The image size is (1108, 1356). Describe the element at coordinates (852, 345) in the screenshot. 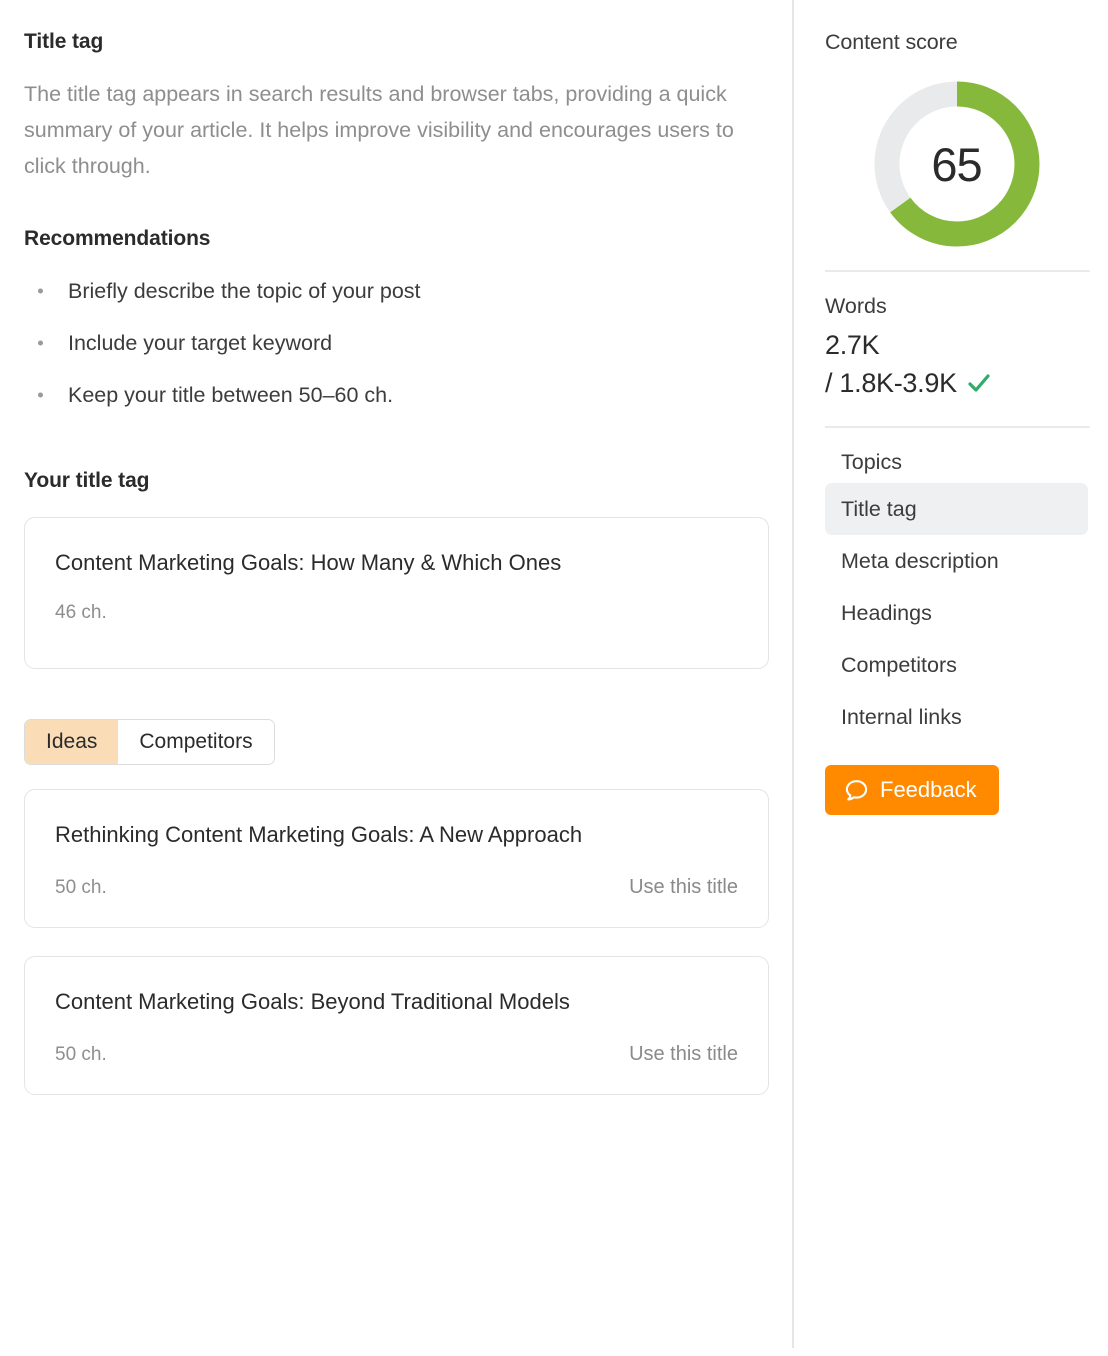

I see `words-count: 2.7K` at that location.